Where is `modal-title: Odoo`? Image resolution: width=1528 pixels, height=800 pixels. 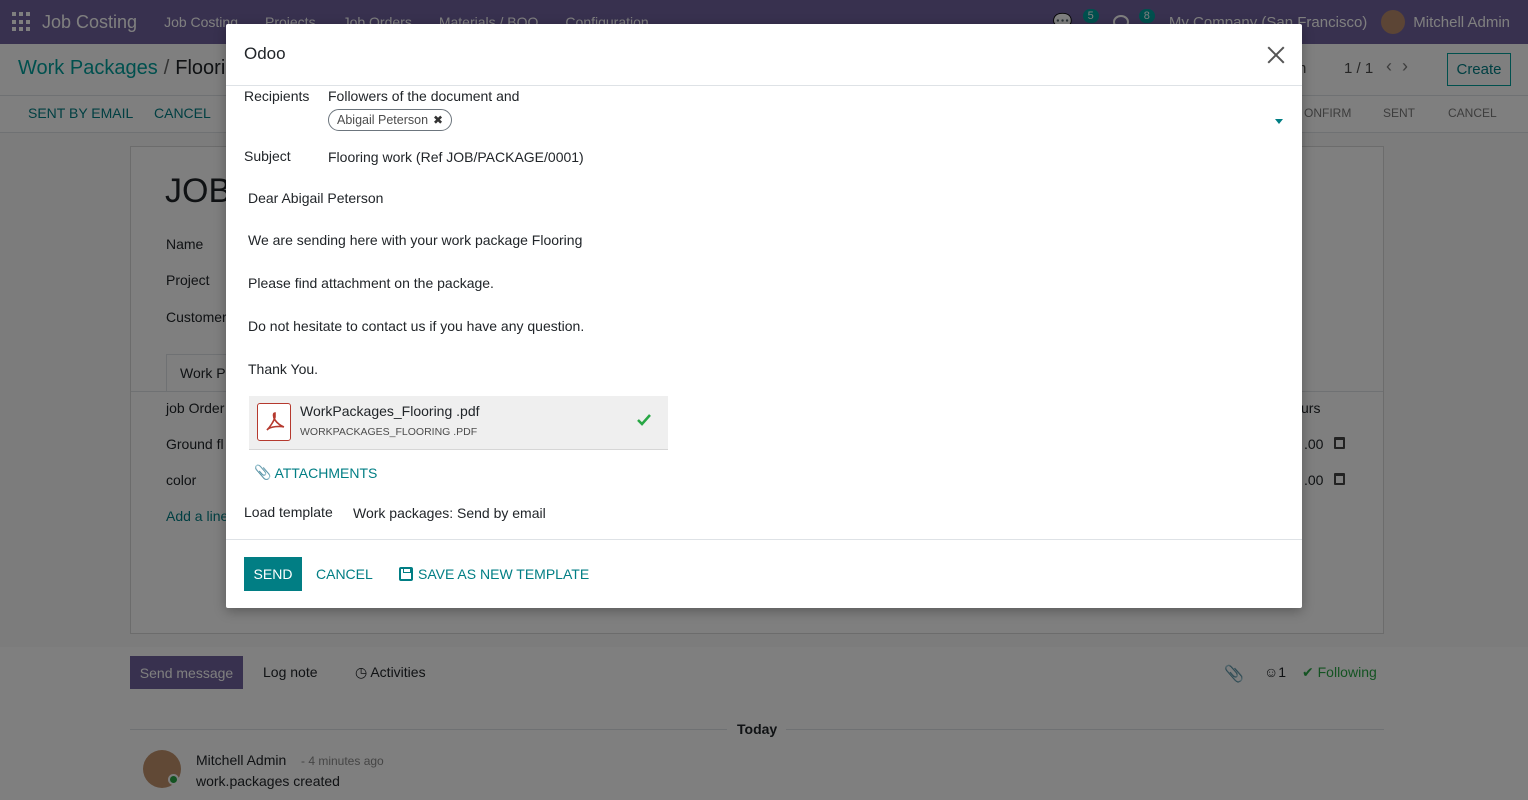 modal-title: Odoo is located at coordinates (265, 53).